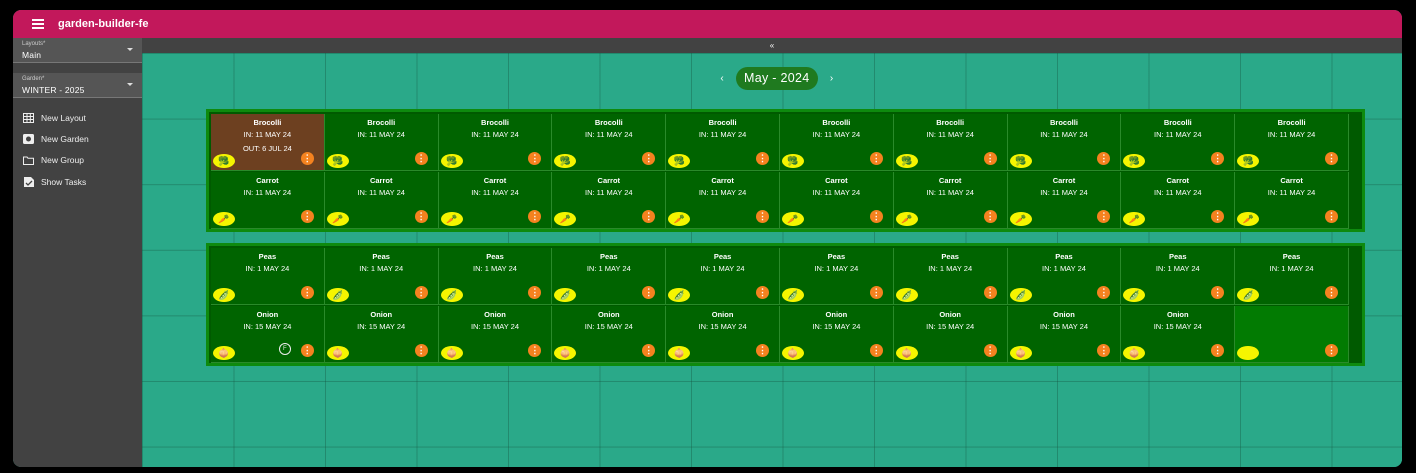 The image size is (1416, 473). What do you see at coordinates (34, 44) in the screenshot?
I see `layouts-select-label: Layouts*` at bounding box center [34, 44].